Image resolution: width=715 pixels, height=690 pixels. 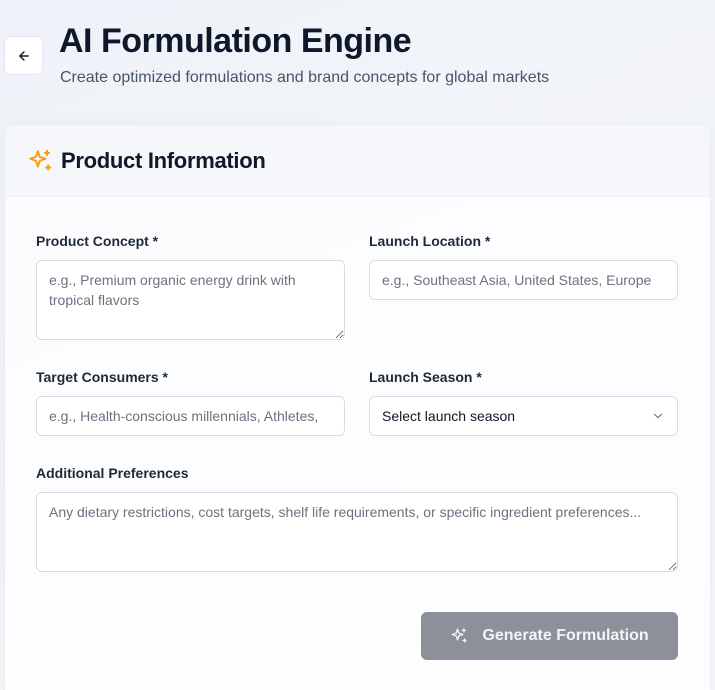 I want to click on product-concept-input, so click(x=190, y=300).